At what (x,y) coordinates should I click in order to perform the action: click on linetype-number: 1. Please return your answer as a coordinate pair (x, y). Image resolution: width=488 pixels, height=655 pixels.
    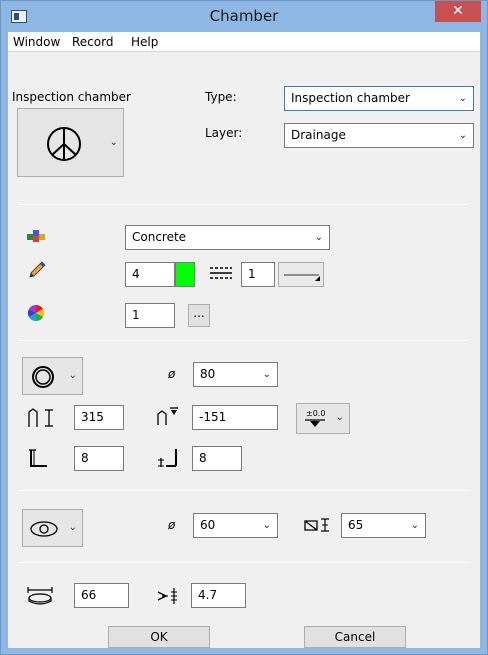
    Looking at the image, I should click on (252, 274).